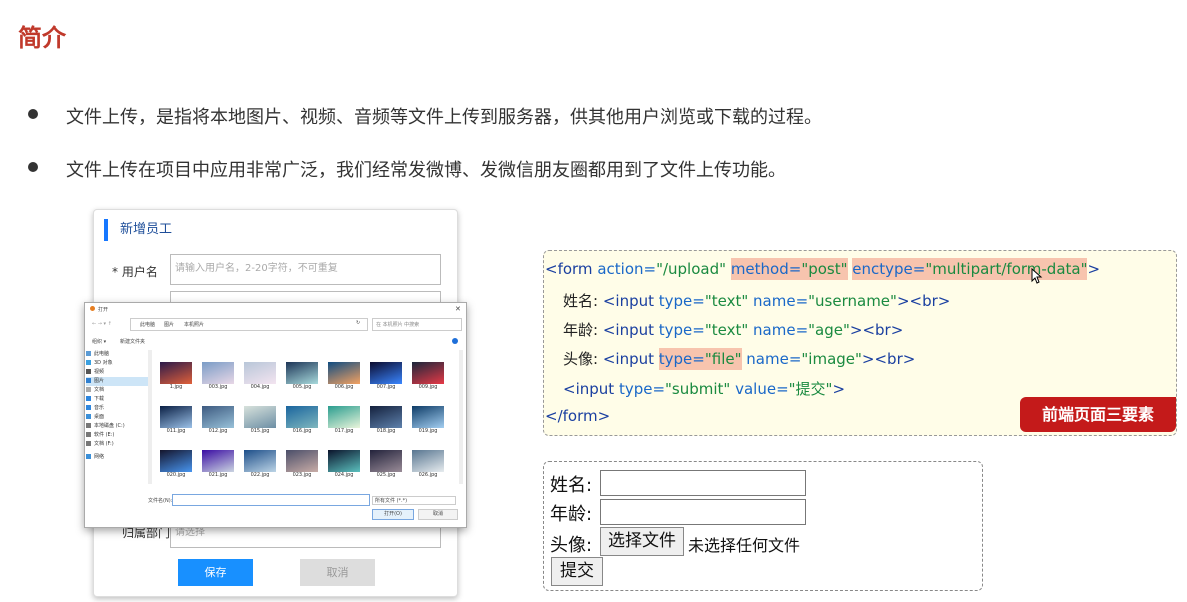 The image size is (1187, 602). What do you see at coordinates (302, 464) in the screenshot?
I see `file-item: 023.jpg` at bounding box center [302, 464].